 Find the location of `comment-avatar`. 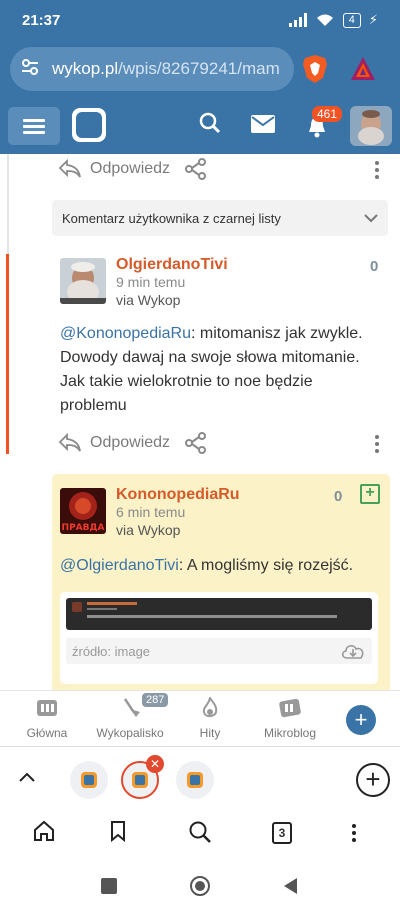

comment-avatar is located at coordinates (83, 281).